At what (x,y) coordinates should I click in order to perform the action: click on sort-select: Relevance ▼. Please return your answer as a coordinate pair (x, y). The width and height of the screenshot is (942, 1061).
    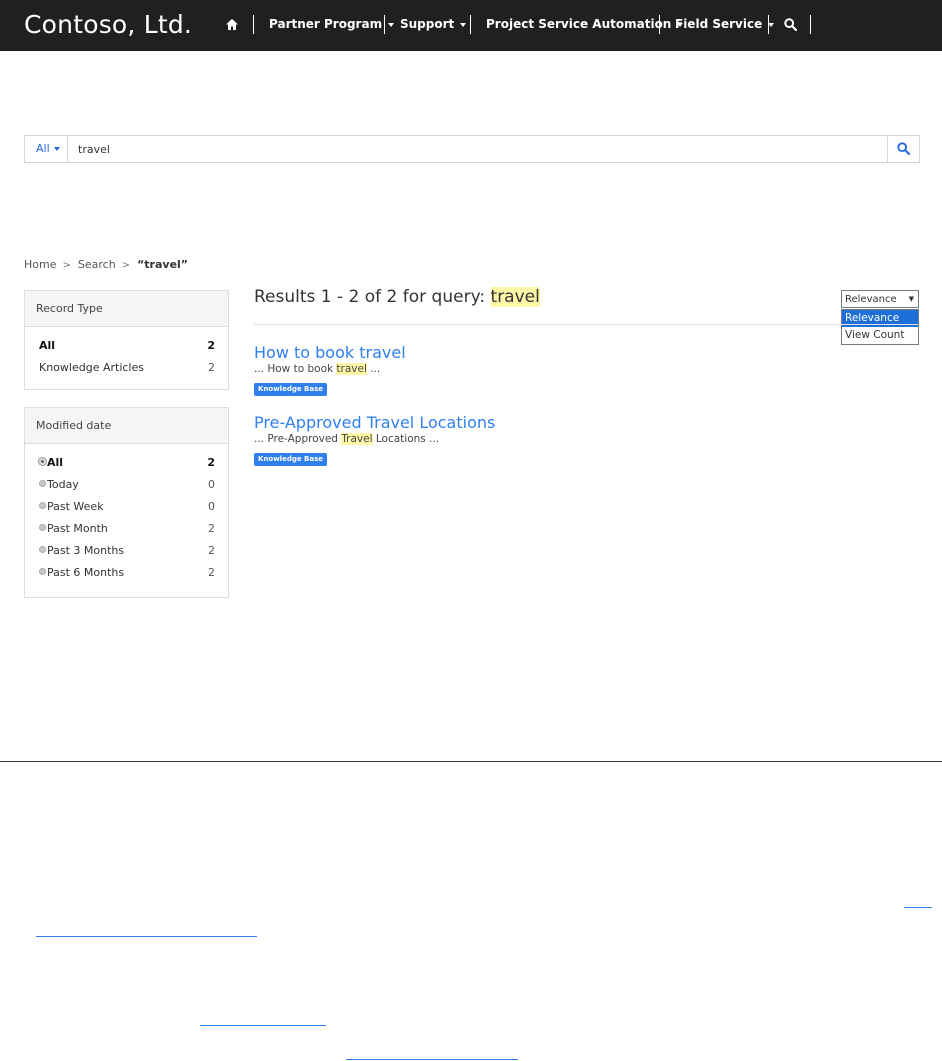
    Looking at the image, I should click on (880, 299).